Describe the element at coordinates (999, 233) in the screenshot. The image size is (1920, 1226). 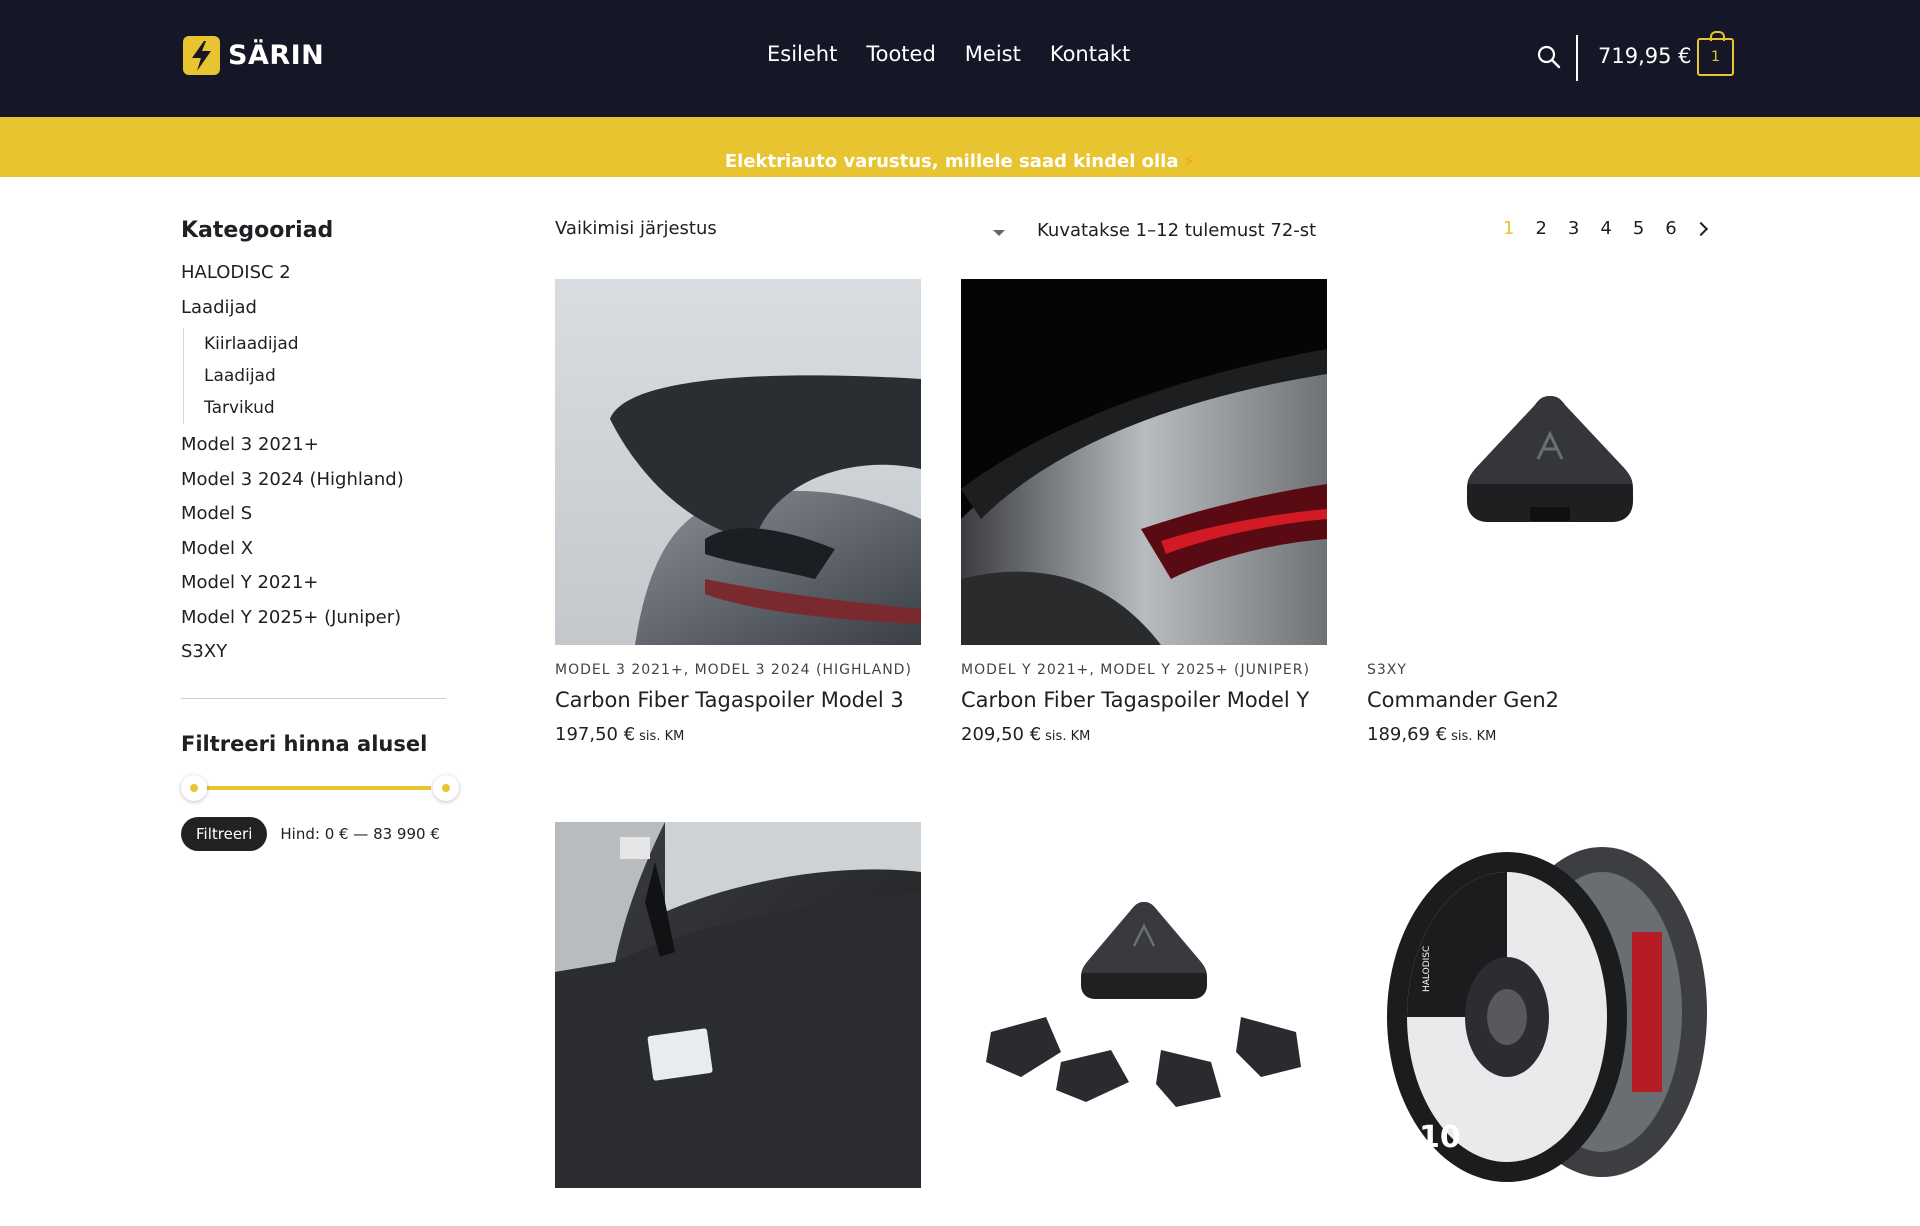
I see `chevron-down-icon` at that location.